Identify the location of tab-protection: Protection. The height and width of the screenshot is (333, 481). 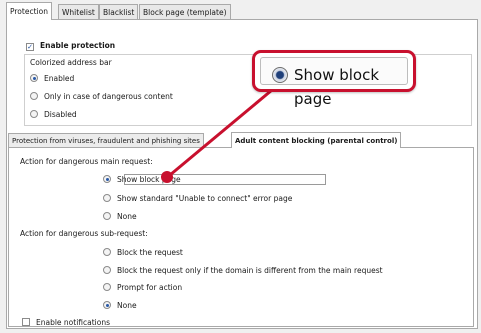
(29, 11).